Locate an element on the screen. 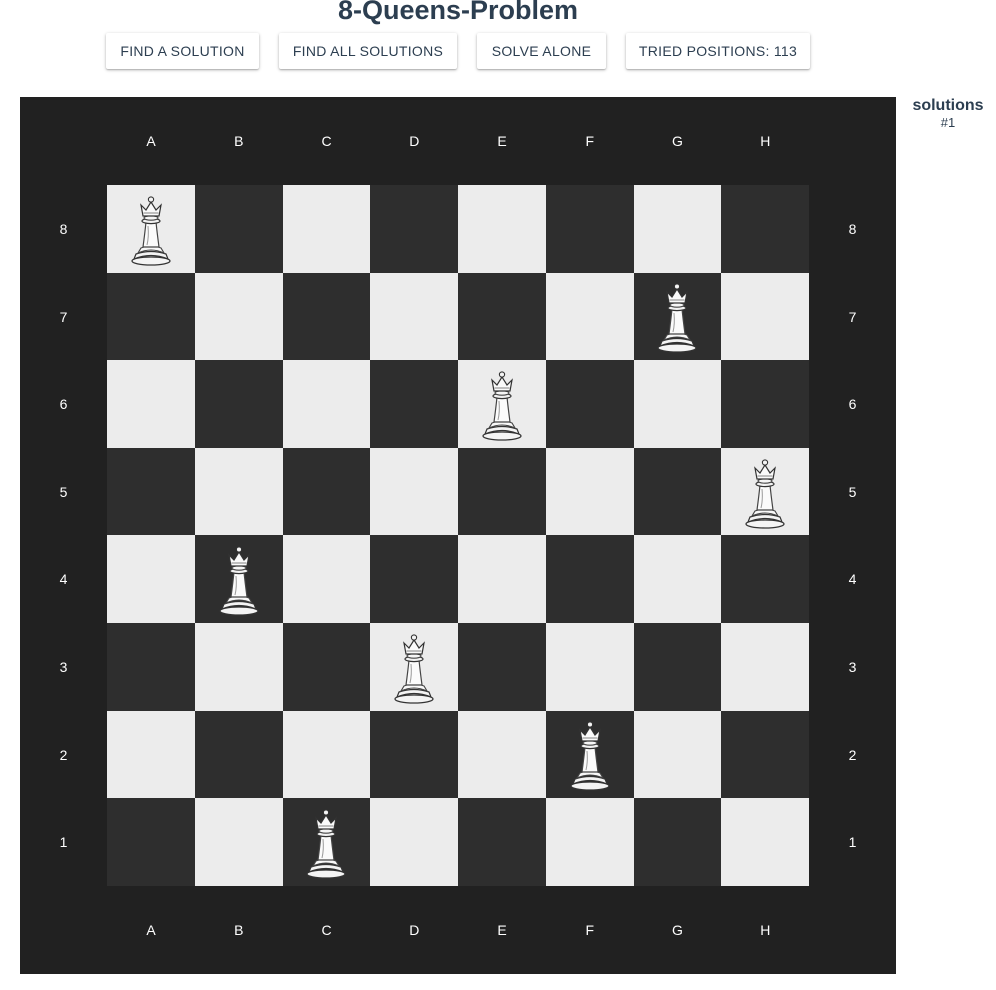  rank-label-right-2: 2 is located at coordinates (852, 754).